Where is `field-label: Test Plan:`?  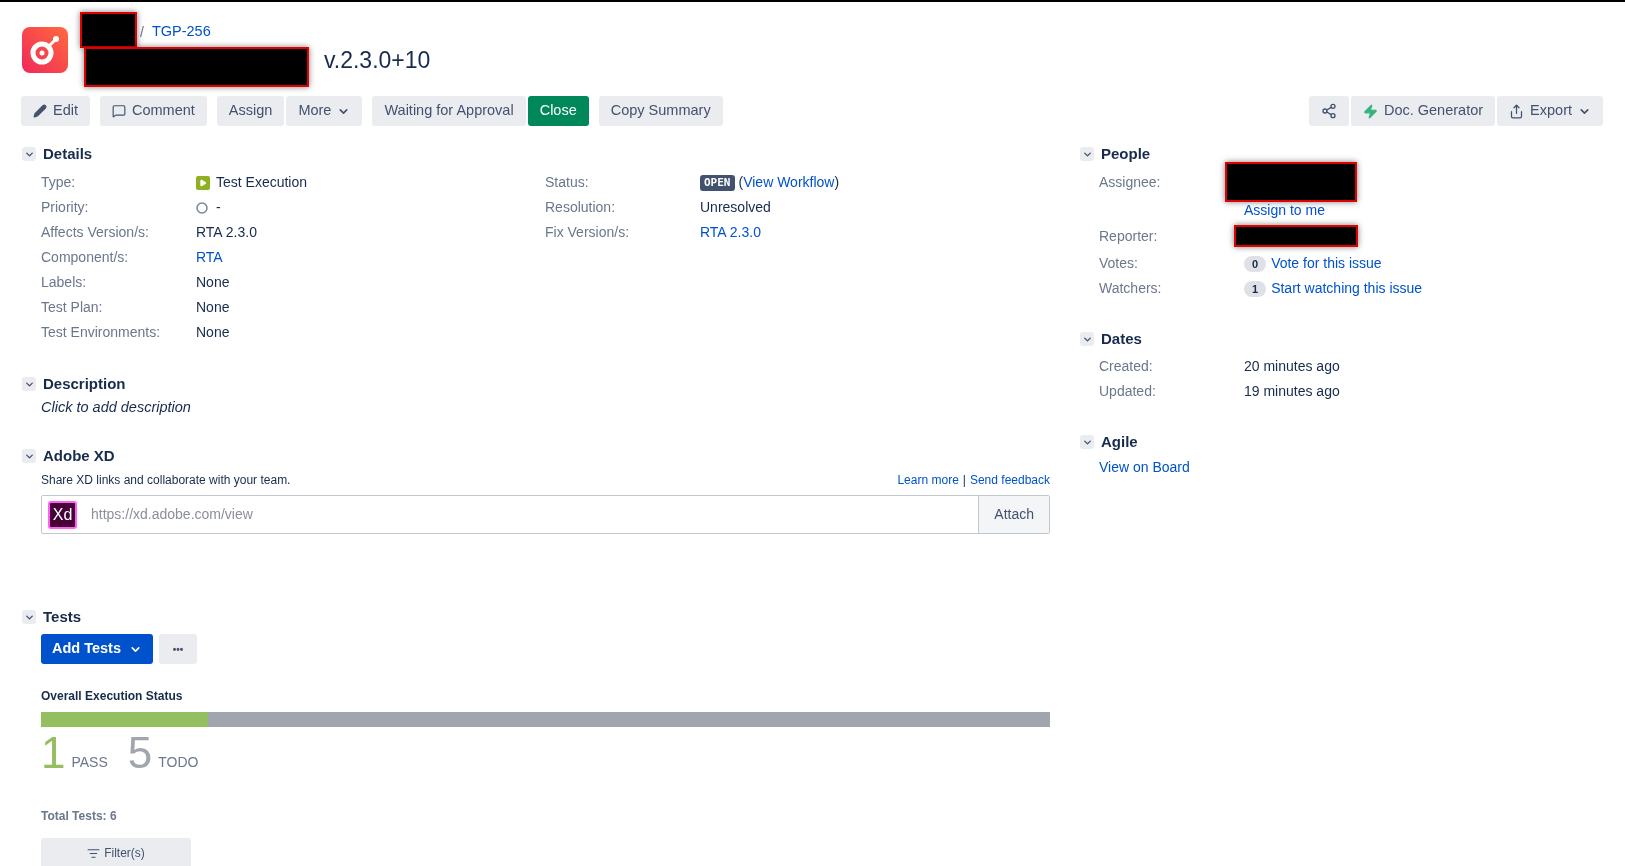 field-label: Test Plan: is located at coordinates (72, 307).